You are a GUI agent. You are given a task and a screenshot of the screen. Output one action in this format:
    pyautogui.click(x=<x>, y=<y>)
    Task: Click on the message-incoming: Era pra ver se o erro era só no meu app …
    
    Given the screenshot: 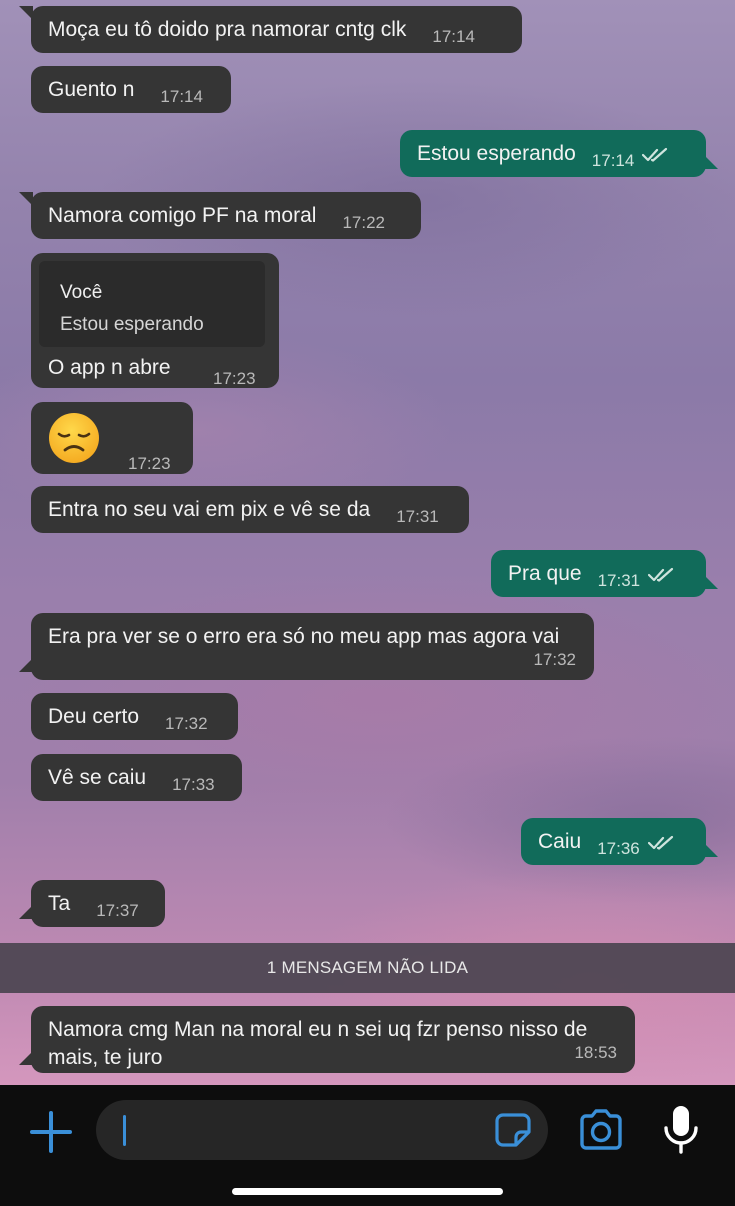 What is the action you would take?
    pyautogui.click(x=306, y=646)
    